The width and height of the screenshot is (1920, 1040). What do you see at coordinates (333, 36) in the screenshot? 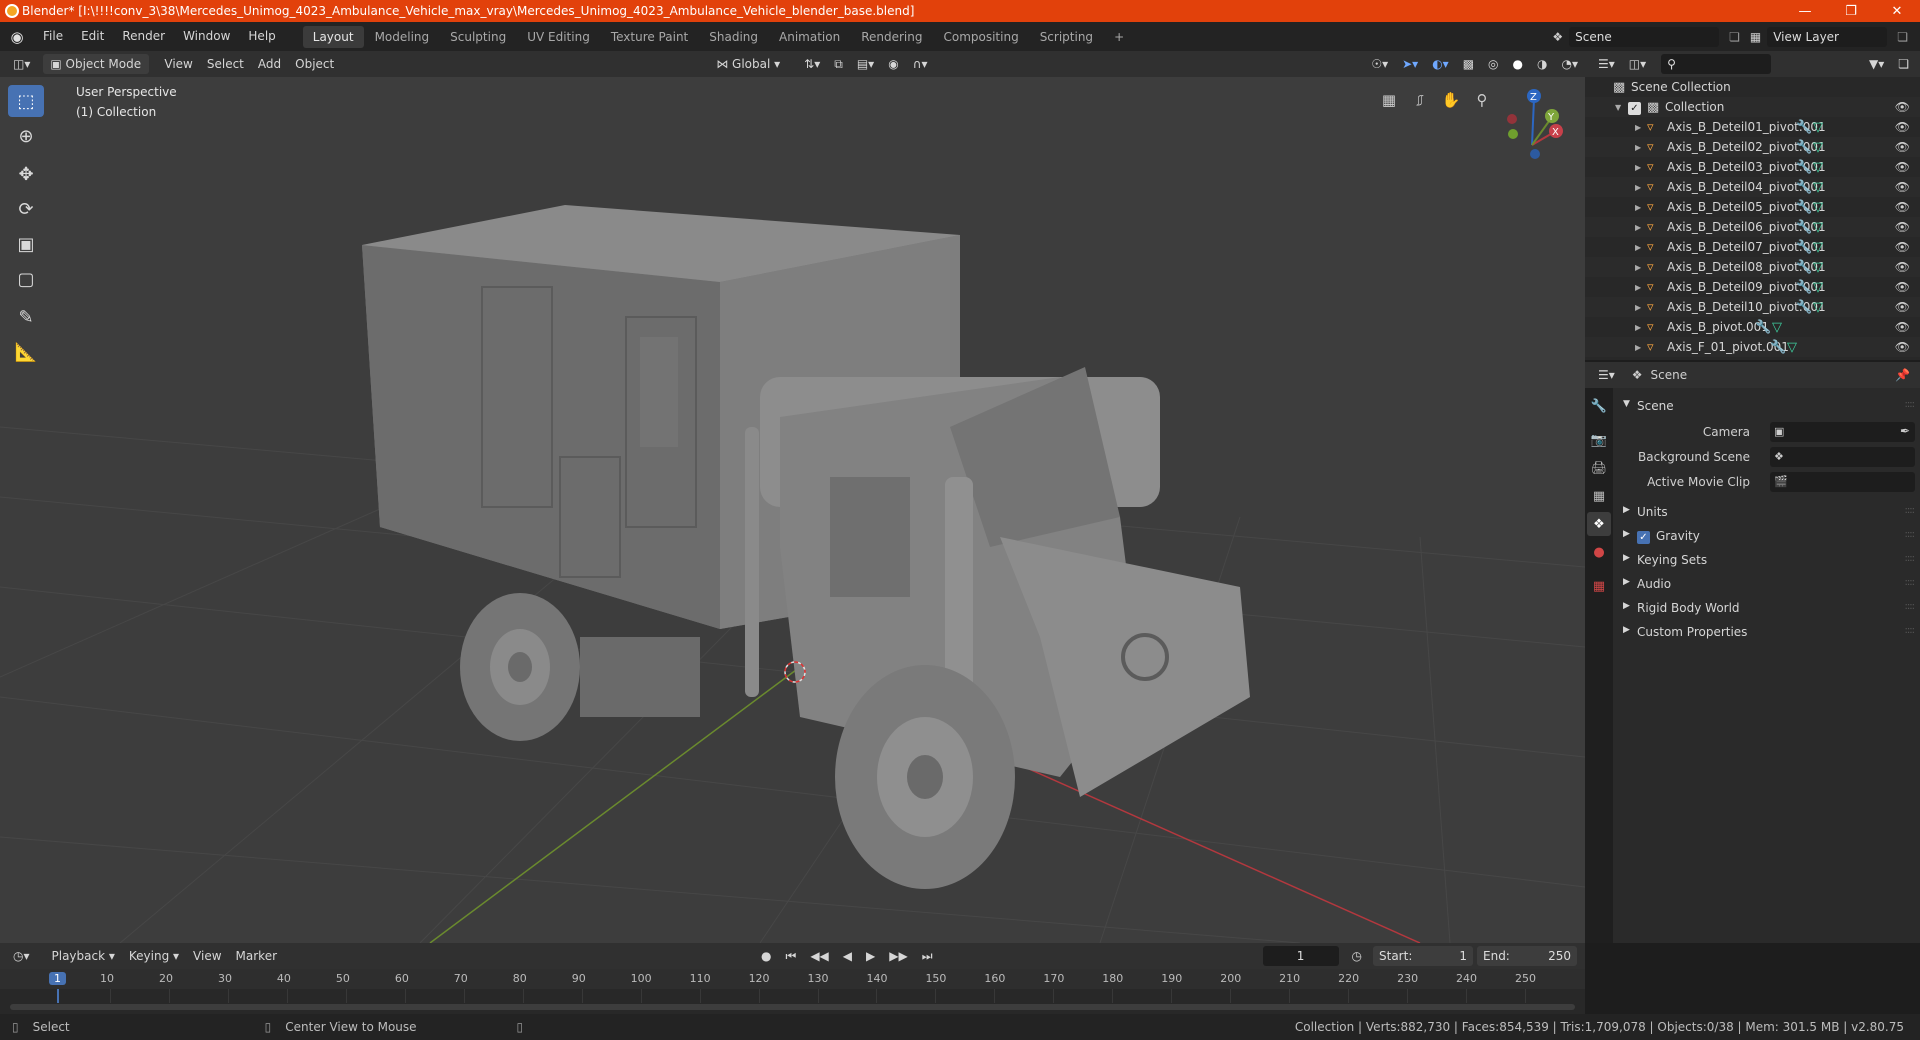
I see `tab-layout: Layout` at bounding box center [333, 36].